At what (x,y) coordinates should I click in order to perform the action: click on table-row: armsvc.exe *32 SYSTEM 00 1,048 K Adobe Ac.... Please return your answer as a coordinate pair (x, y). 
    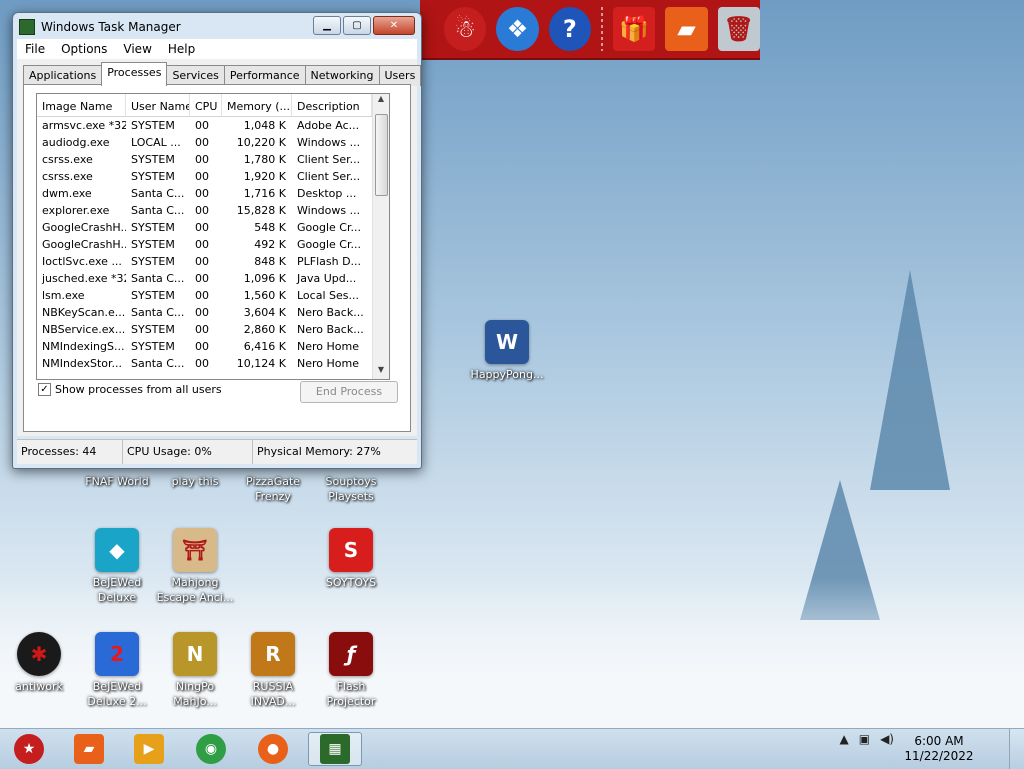
    Looking at the image, I should click on (213, 125).